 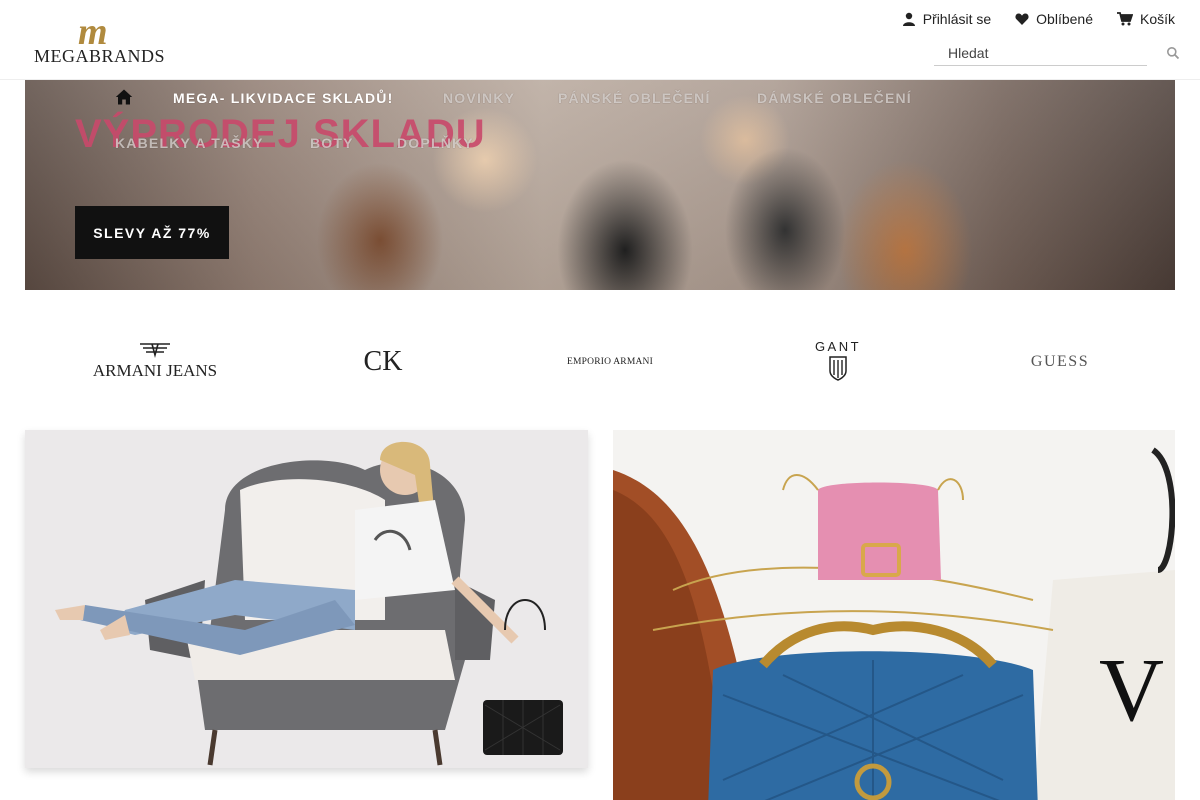 I want to click on login-label: Přihlásit se, so click(x=957, y=19).